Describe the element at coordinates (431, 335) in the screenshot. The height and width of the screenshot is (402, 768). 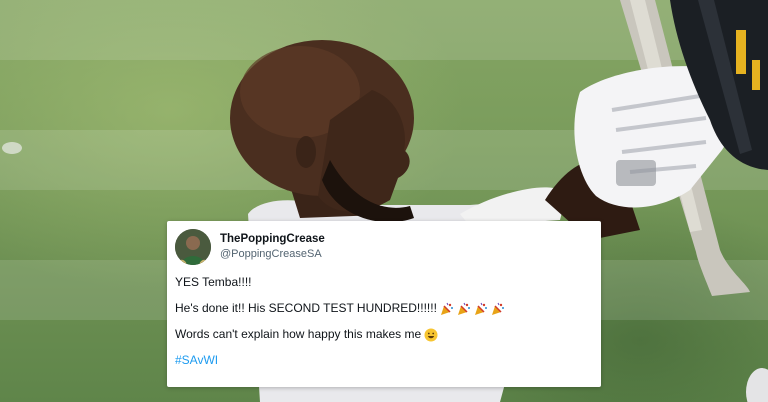
I see `smiley-face-icon` at that location.